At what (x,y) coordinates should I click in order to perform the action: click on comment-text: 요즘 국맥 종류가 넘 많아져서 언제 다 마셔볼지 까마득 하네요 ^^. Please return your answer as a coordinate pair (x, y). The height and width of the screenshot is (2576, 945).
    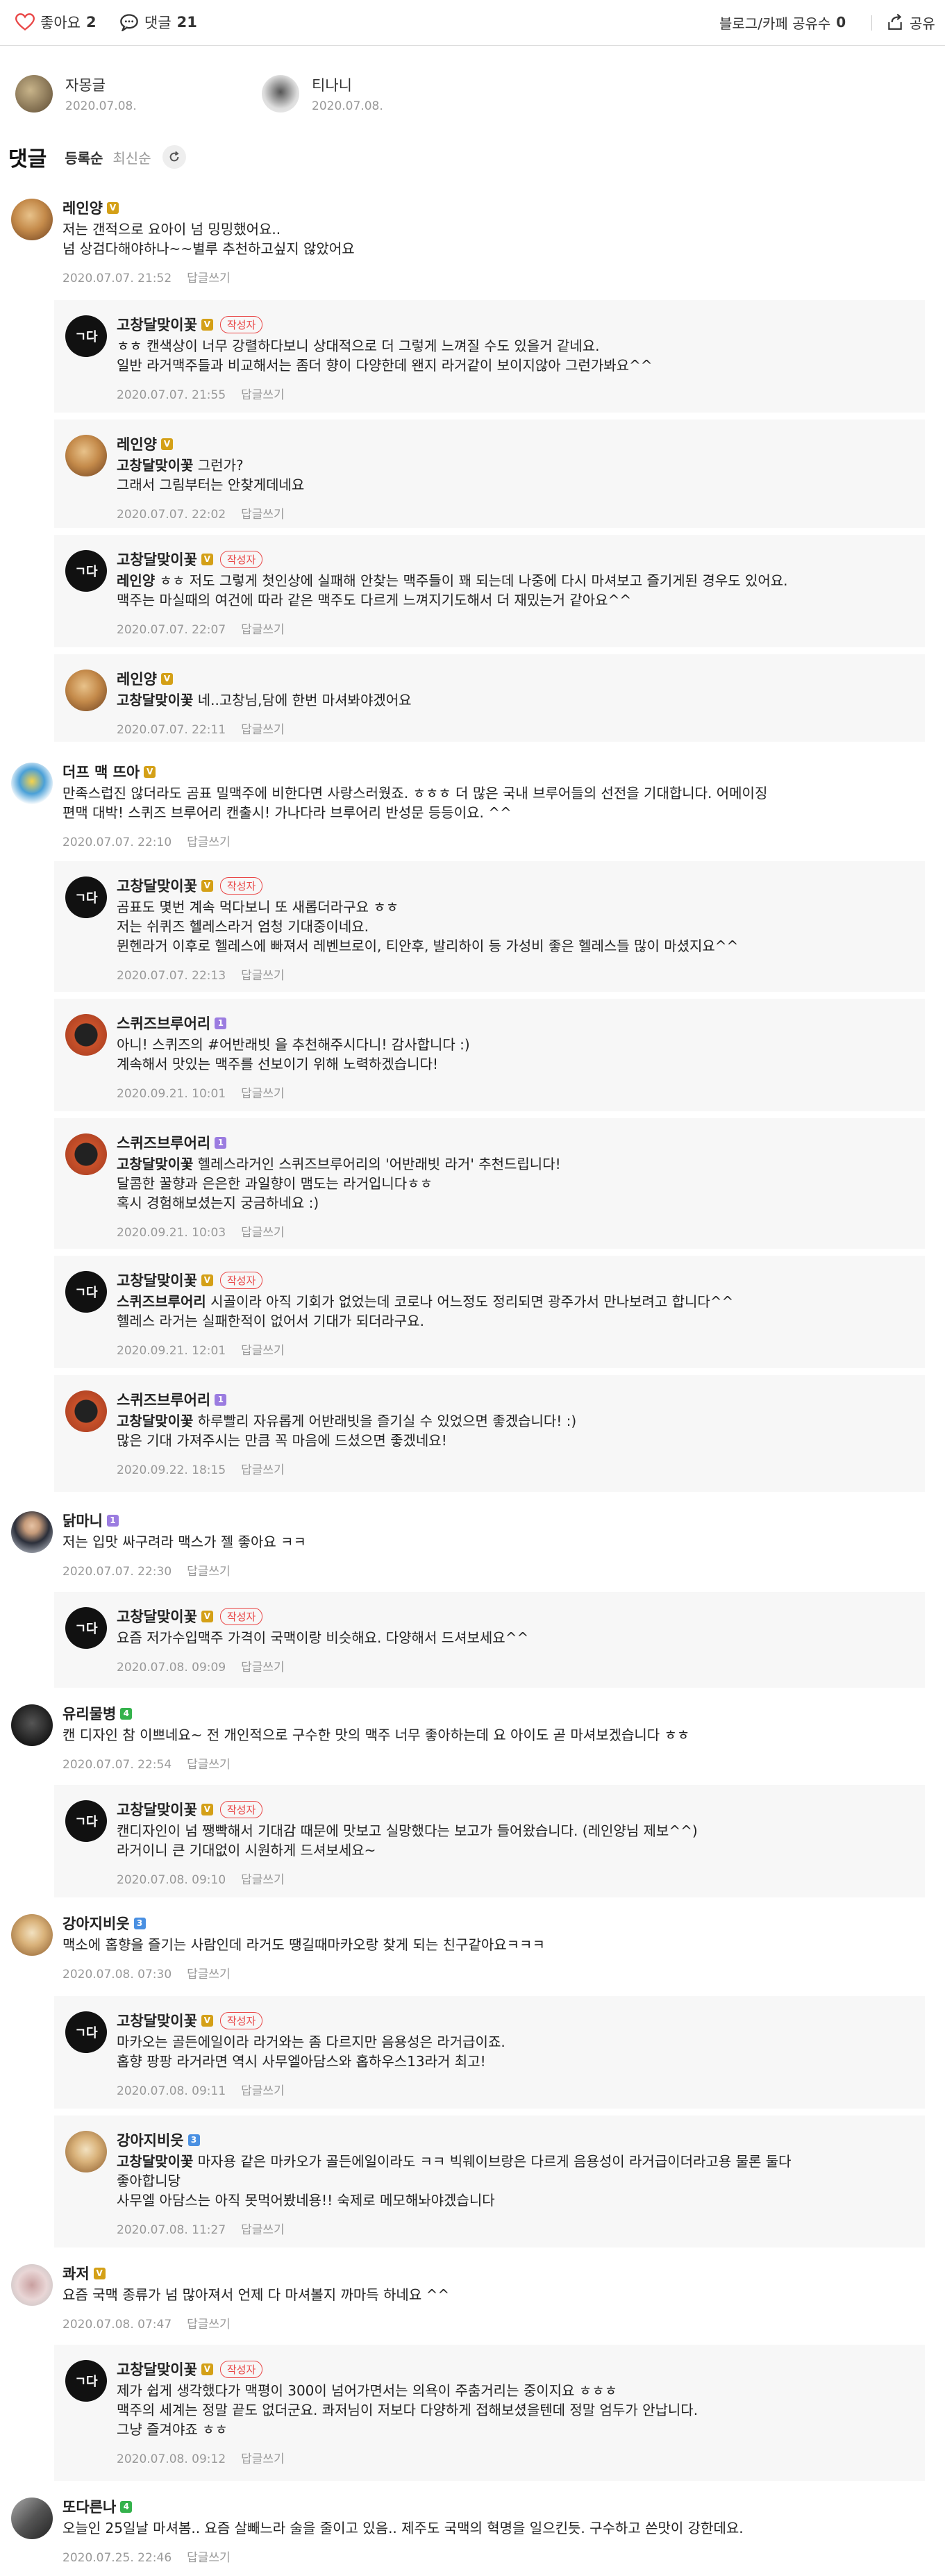
    Looking at the image, I should click on (256, 2294).